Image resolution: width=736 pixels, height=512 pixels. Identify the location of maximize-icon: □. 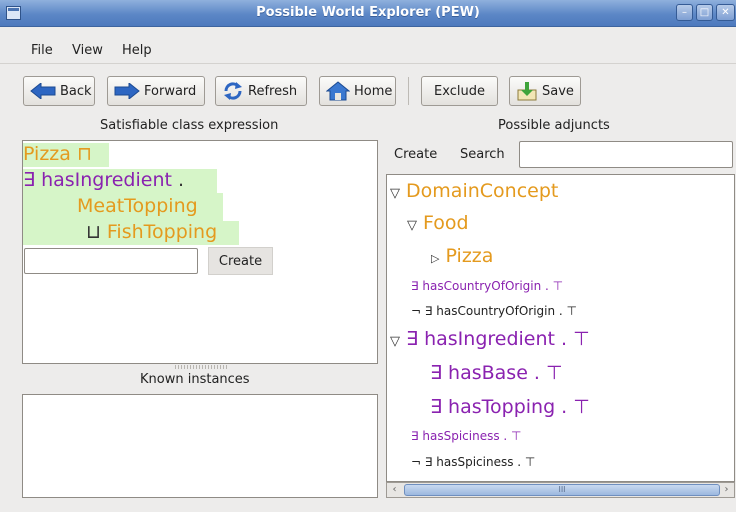
(704, 12).